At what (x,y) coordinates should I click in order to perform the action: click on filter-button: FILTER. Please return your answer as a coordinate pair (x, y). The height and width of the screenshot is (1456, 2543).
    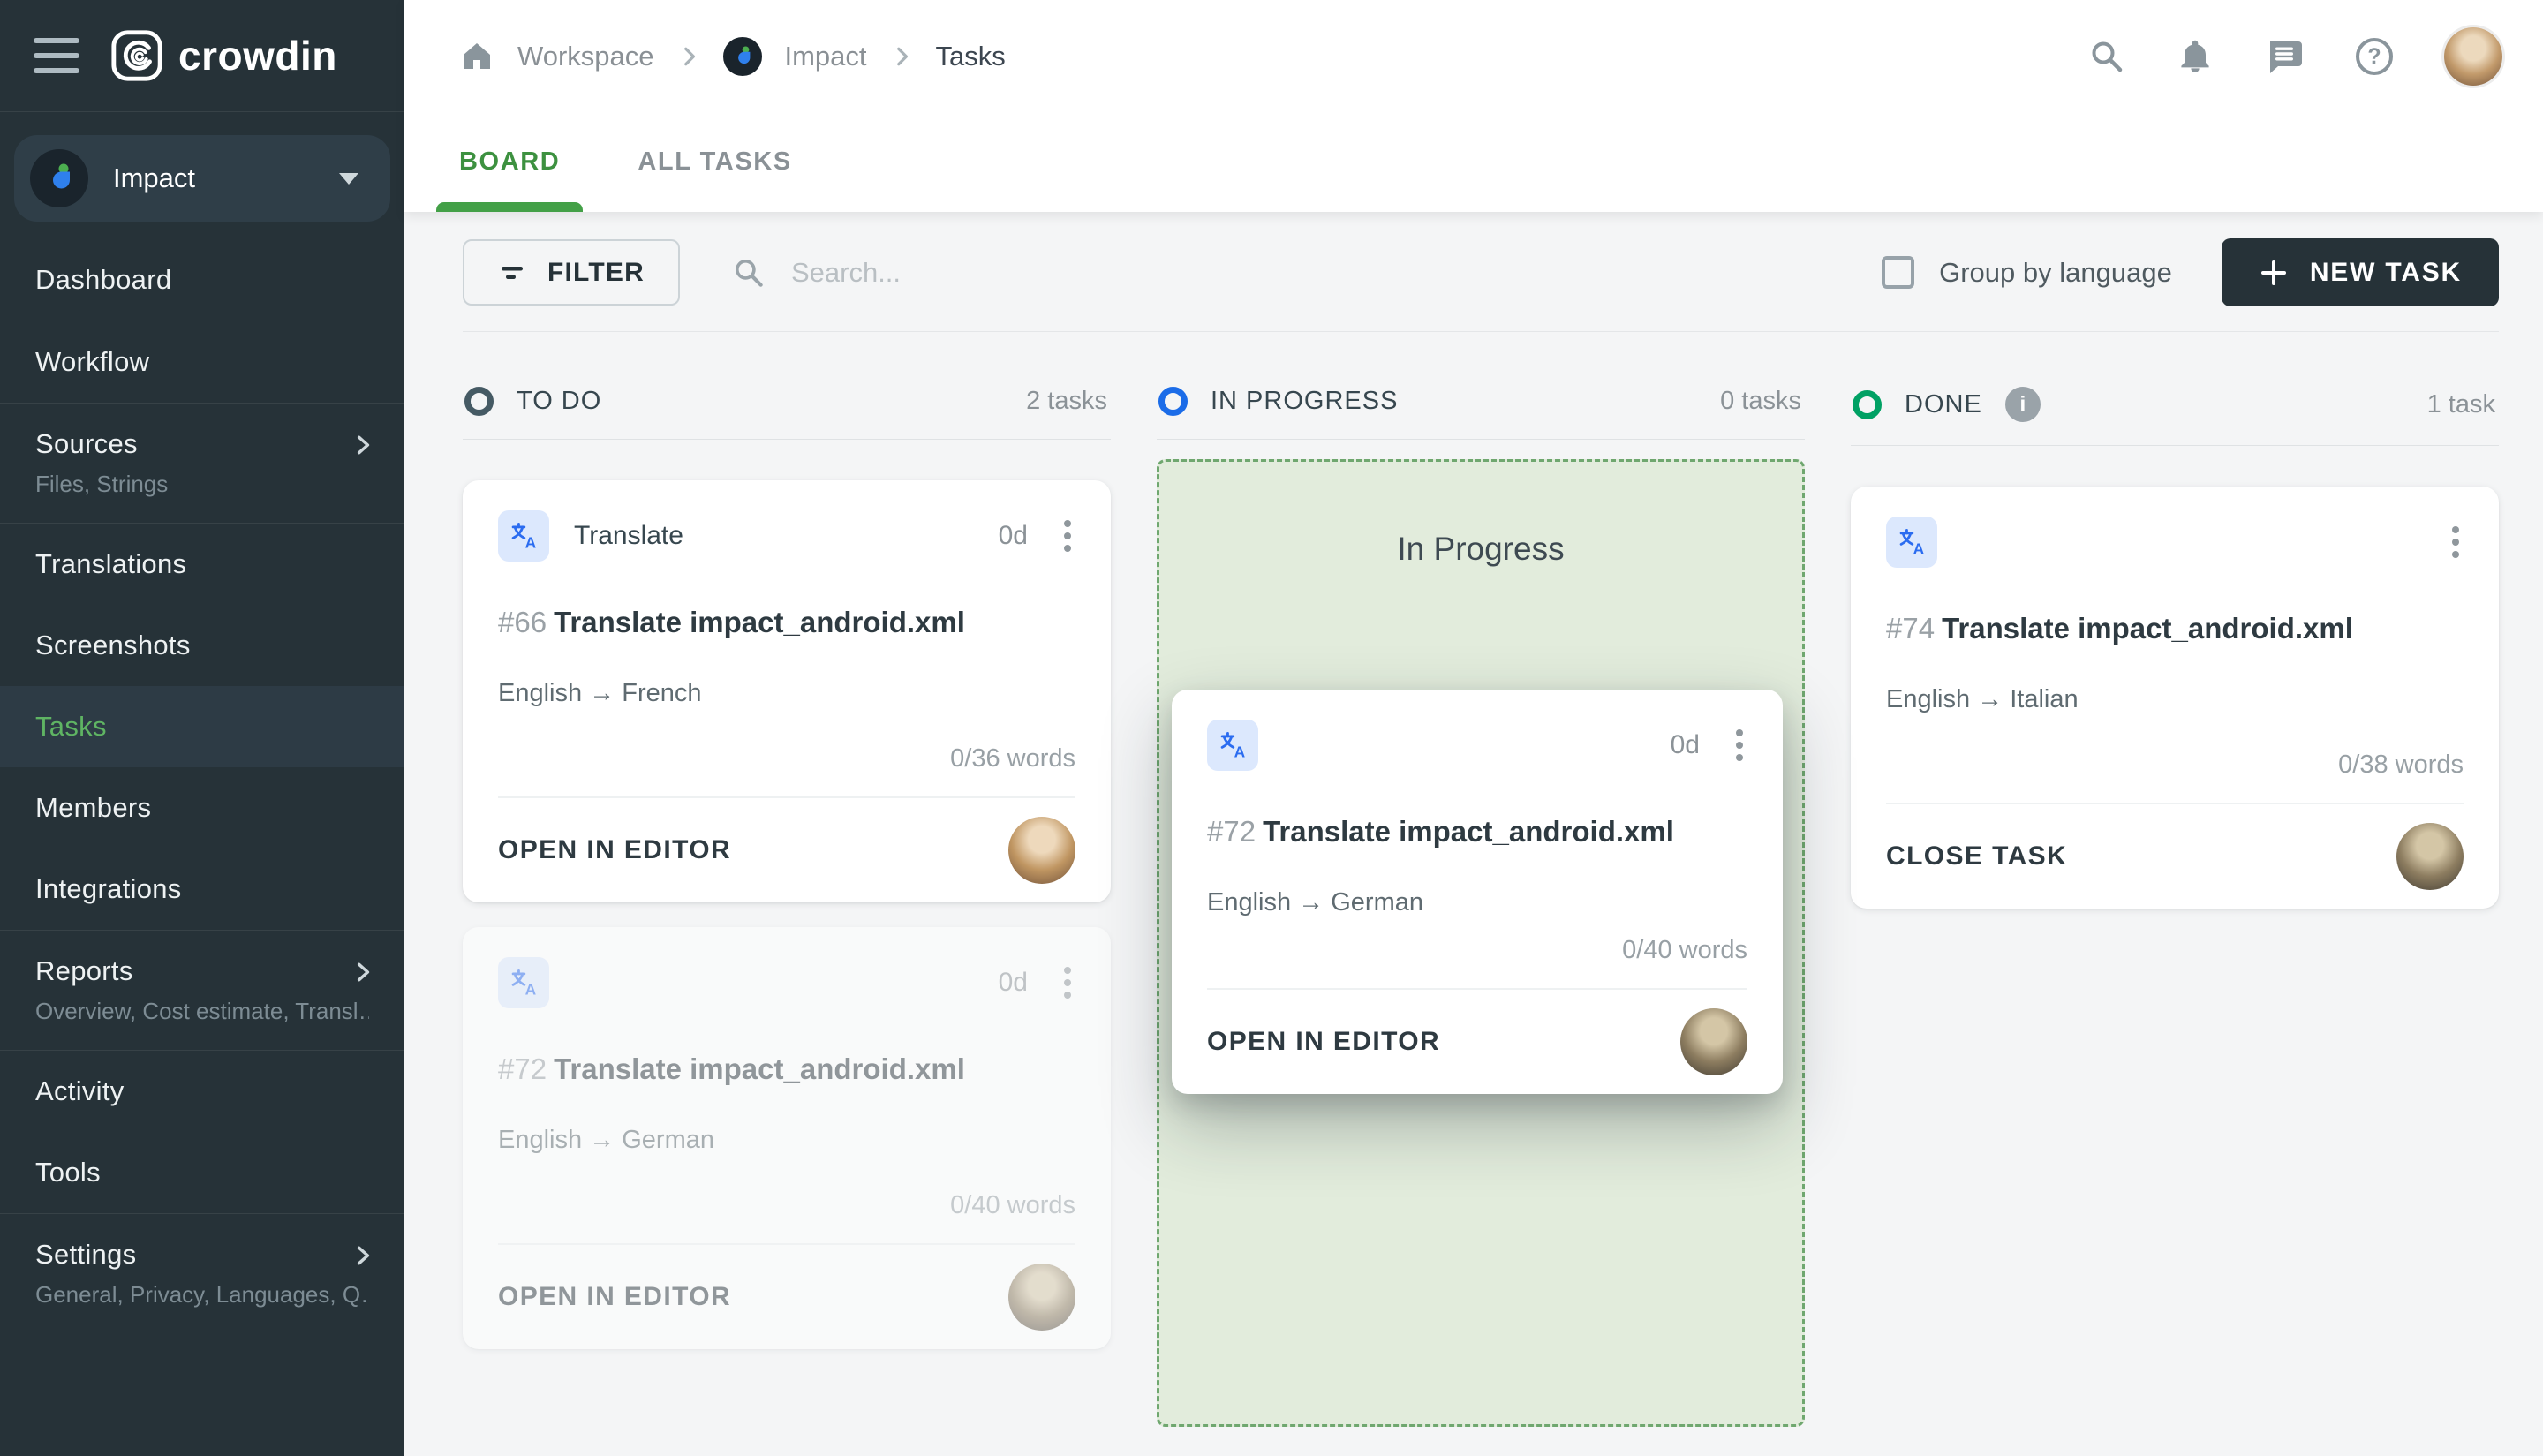
    Looking at the image, I should click on (571, 272).